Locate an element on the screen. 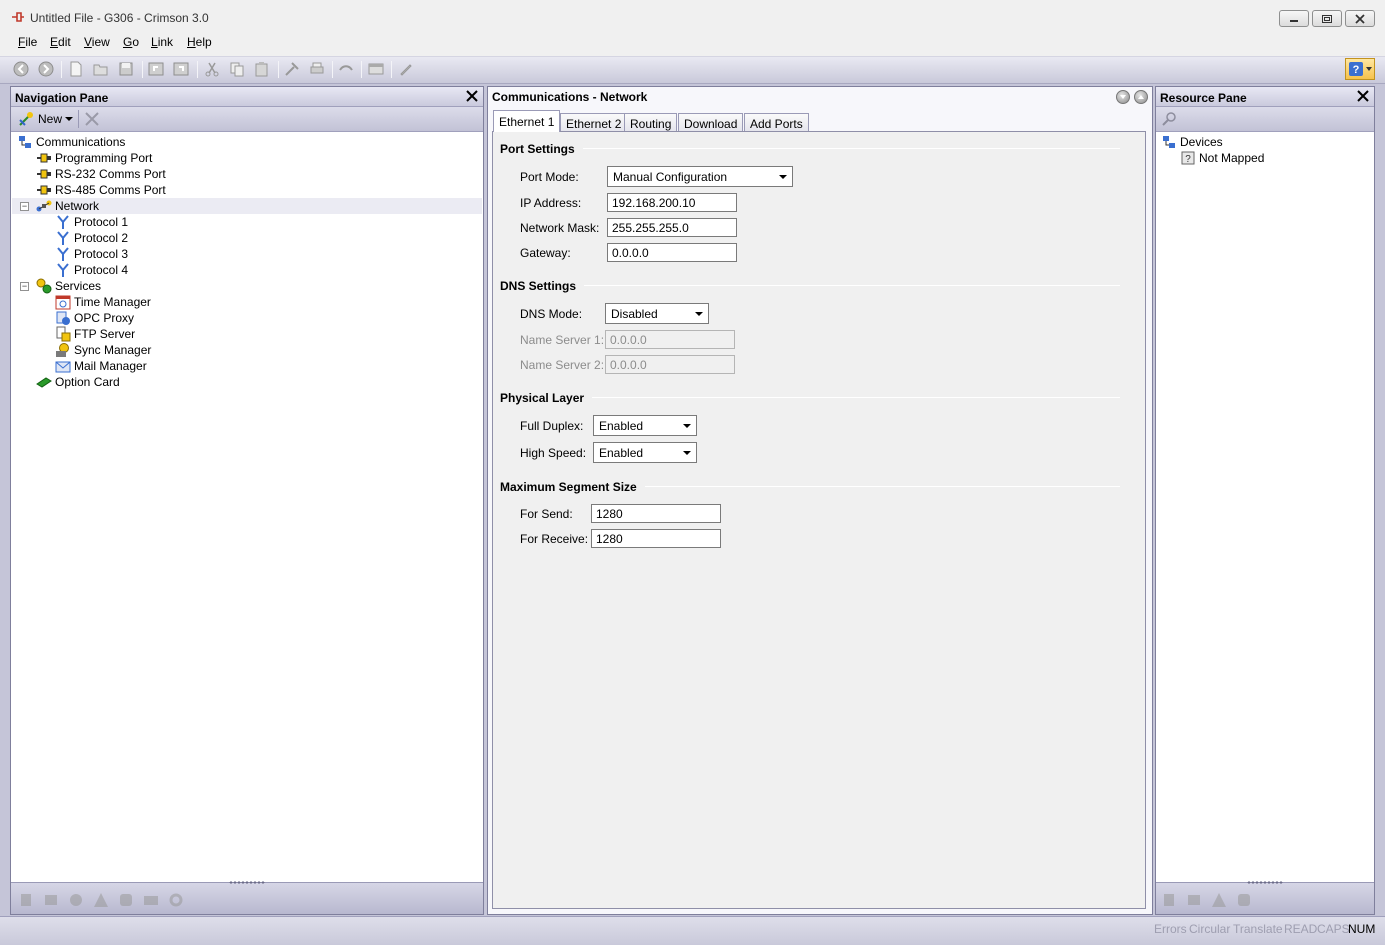 The height and width of the screenshot is (945, 1385). tree-item-rs485-port: RS-485 Comms Port is located at coordinates (101, 190).